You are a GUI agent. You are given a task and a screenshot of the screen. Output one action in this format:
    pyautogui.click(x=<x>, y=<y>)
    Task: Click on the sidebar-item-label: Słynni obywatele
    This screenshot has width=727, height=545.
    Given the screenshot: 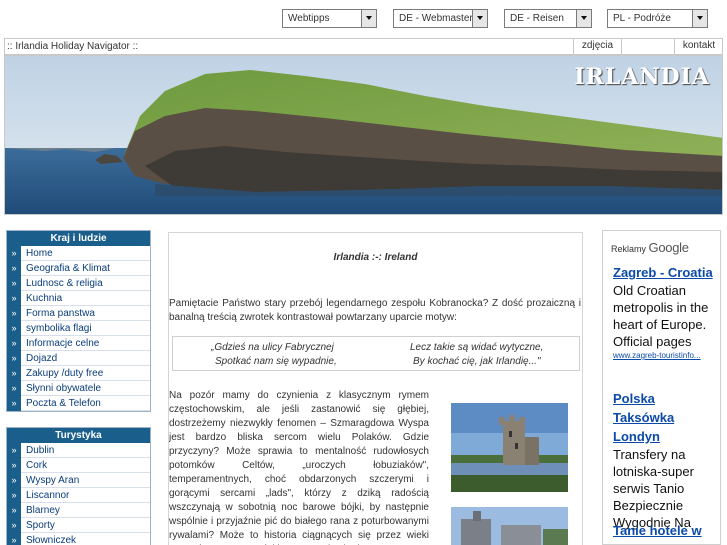 What is the action you would take?
    pyautogui.click(x=64, y=388)
    